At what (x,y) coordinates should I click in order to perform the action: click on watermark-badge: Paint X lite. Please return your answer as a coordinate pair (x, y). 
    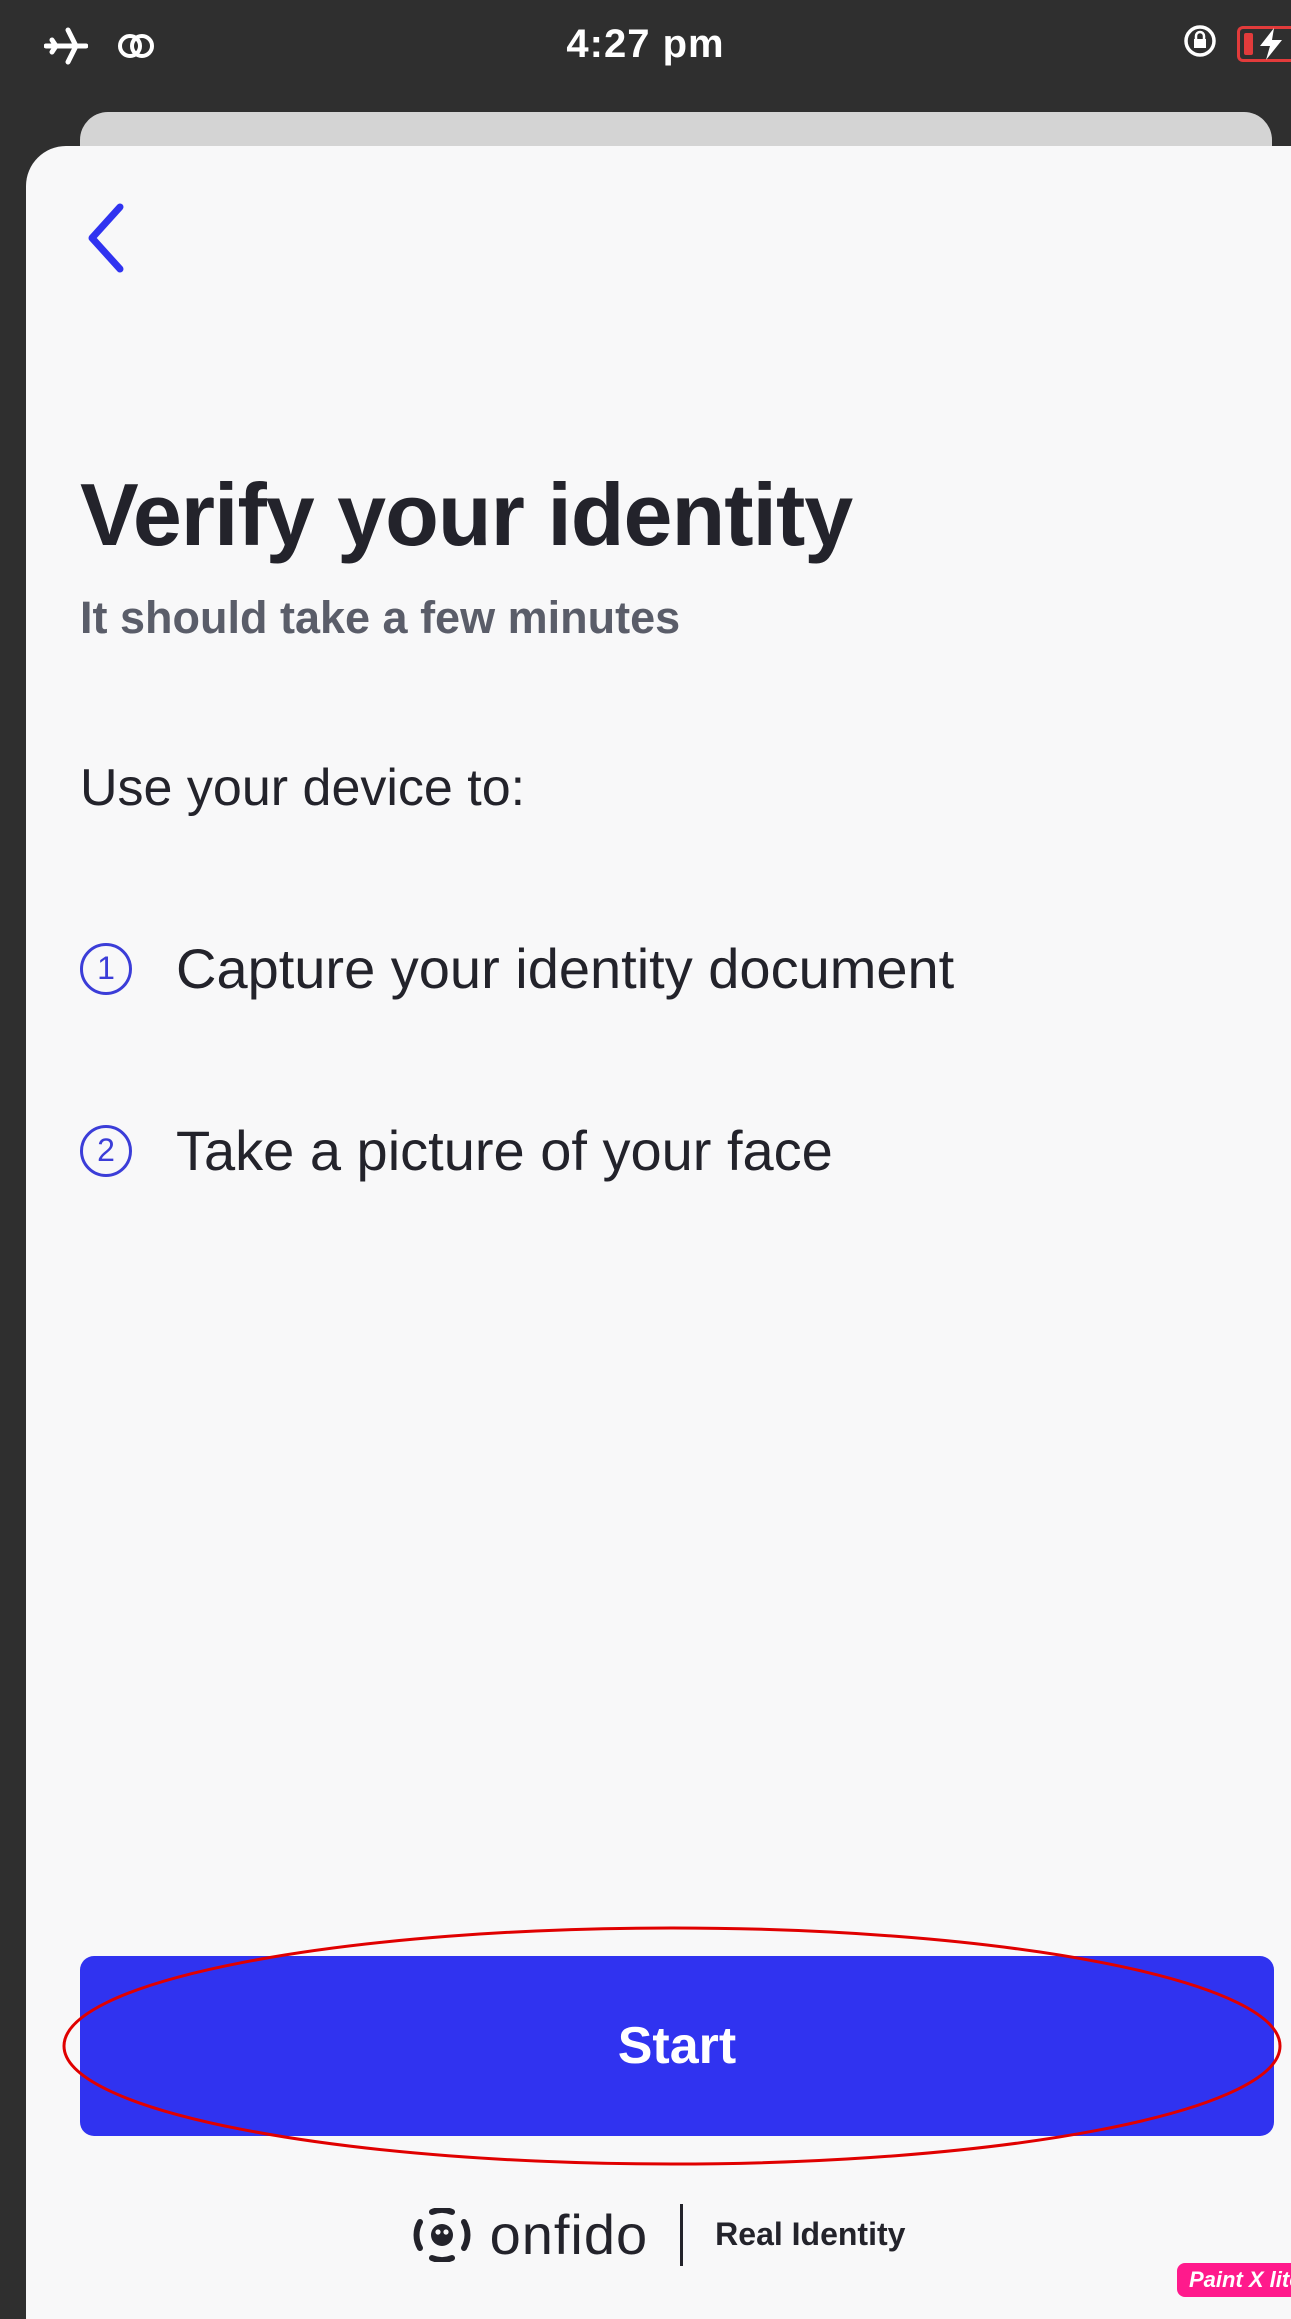
    Looking at the image, I should click on (1234, 2280).